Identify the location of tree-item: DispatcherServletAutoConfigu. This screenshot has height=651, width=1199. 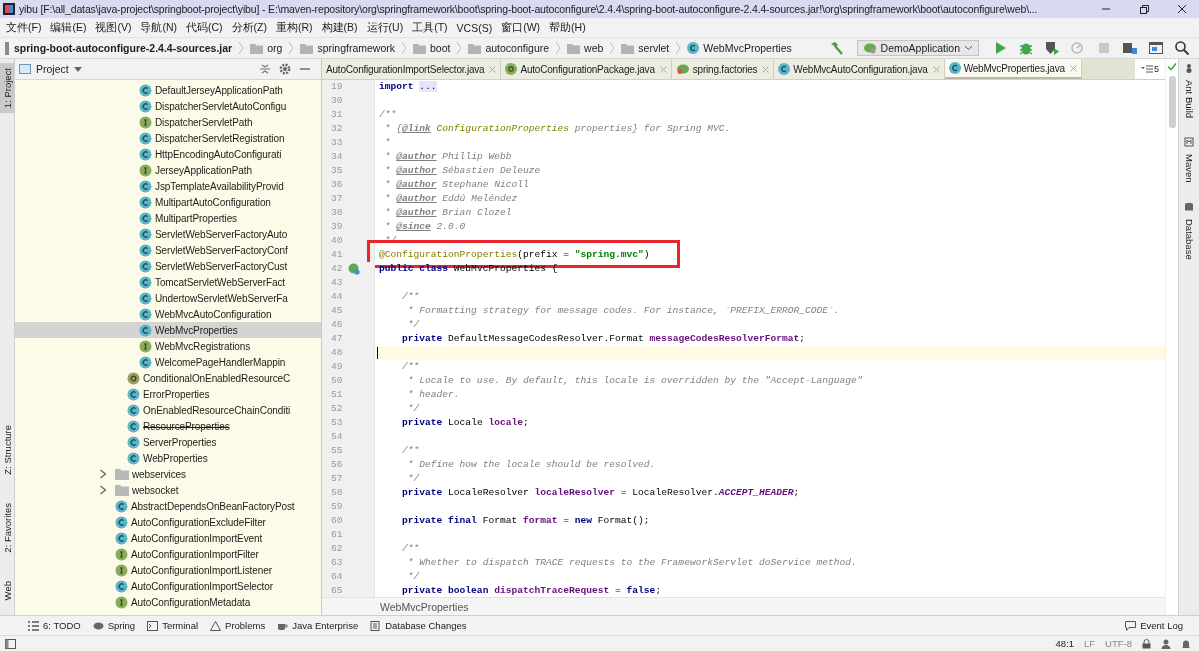
(168, 106).